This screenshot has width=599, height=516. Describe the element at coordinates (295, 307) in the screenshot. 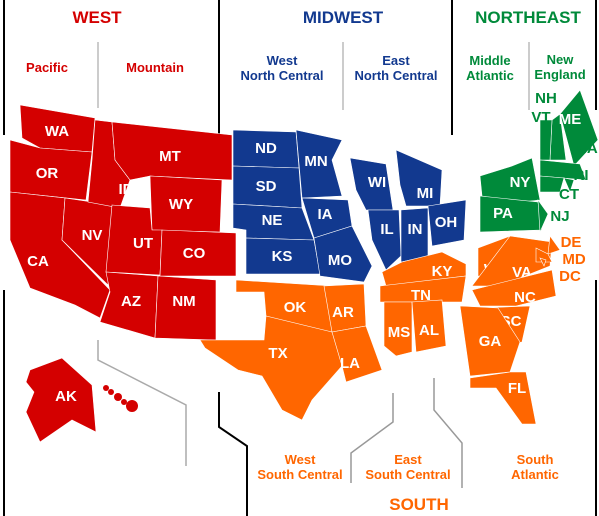

I see `state-label-ok: OK` at that location.